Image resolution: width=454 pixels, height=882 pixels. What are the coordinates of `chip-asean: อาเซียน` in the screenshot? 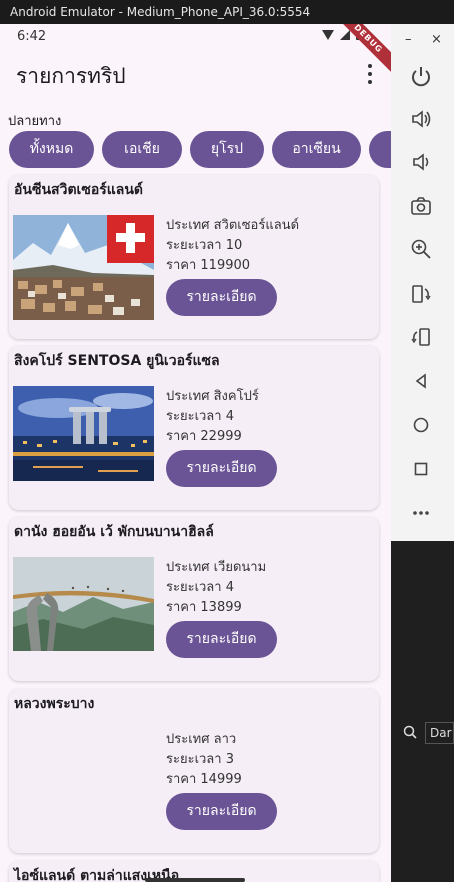 It's located at (316, 149).